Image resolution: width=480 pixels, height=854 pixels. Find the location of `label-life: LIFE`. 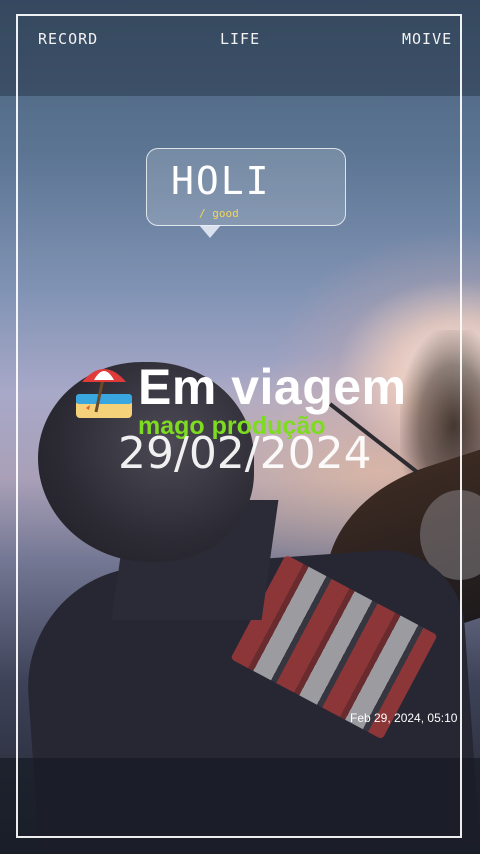

label-life: LIFE is located at coordinates (240, 39).